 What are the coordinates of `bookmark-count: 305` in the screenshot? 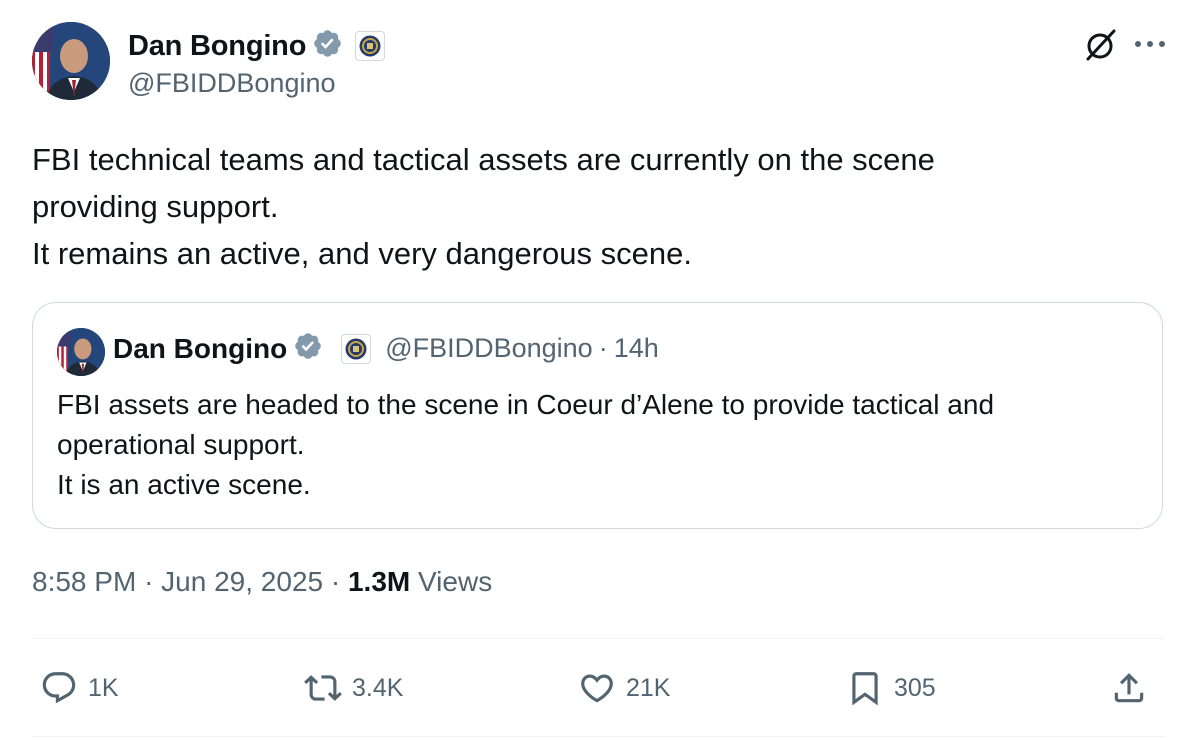 It's located at (915, 687).